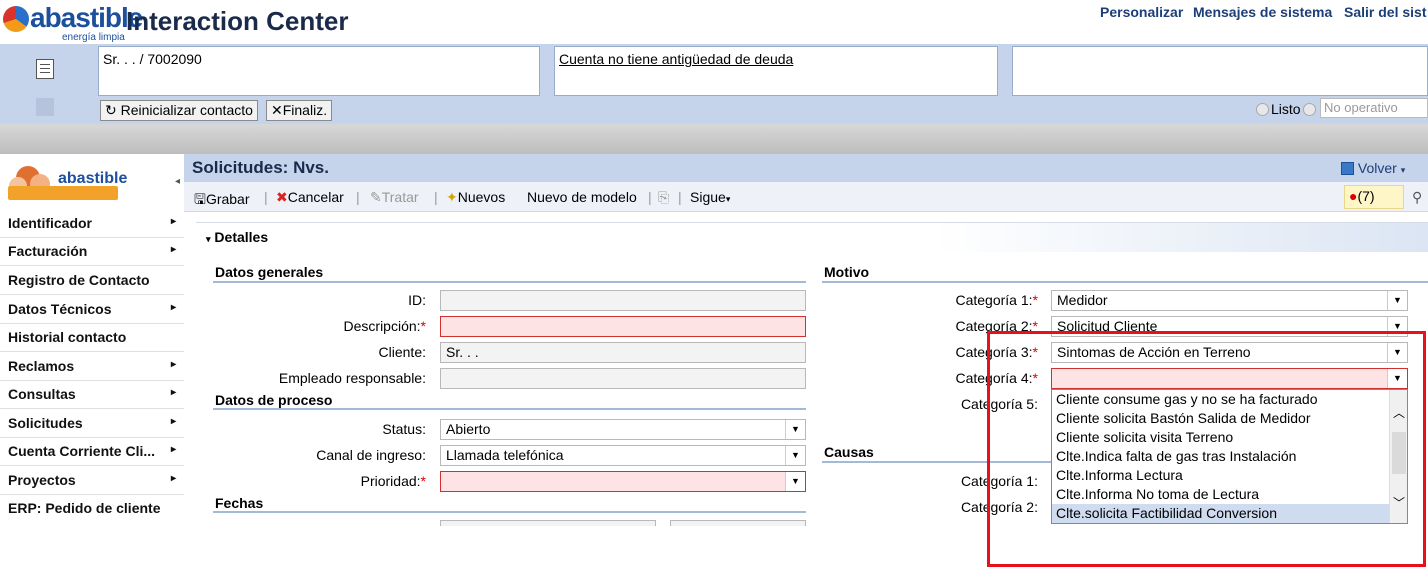 The width and height of the screenshot is (1428, 569). What do you see at coordinates (812, 237) in the screenshot?
I see `details-section-header: ▾ Detalles` at bounding box center [812, 237].